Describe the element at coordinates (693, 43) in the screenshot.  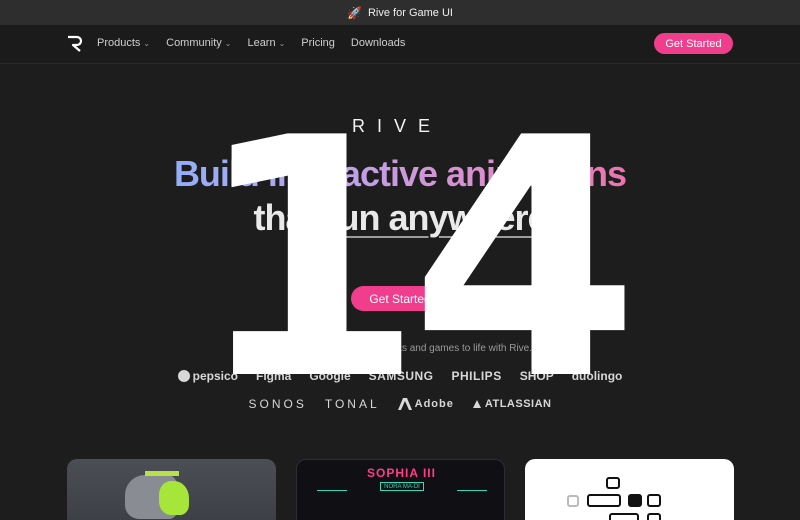
I see `get-started-button-nav: Get Started` at that location.